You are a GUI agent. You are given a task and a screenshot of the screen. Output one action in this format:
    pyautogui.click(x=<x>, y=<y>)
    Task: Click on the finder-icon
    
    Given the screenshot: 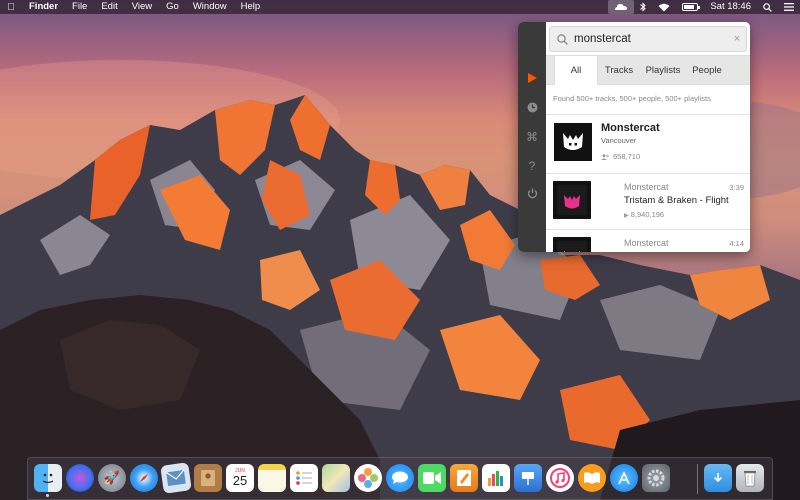 What is the action you would take?
    pyautogui.click(x=48, y=478)
    